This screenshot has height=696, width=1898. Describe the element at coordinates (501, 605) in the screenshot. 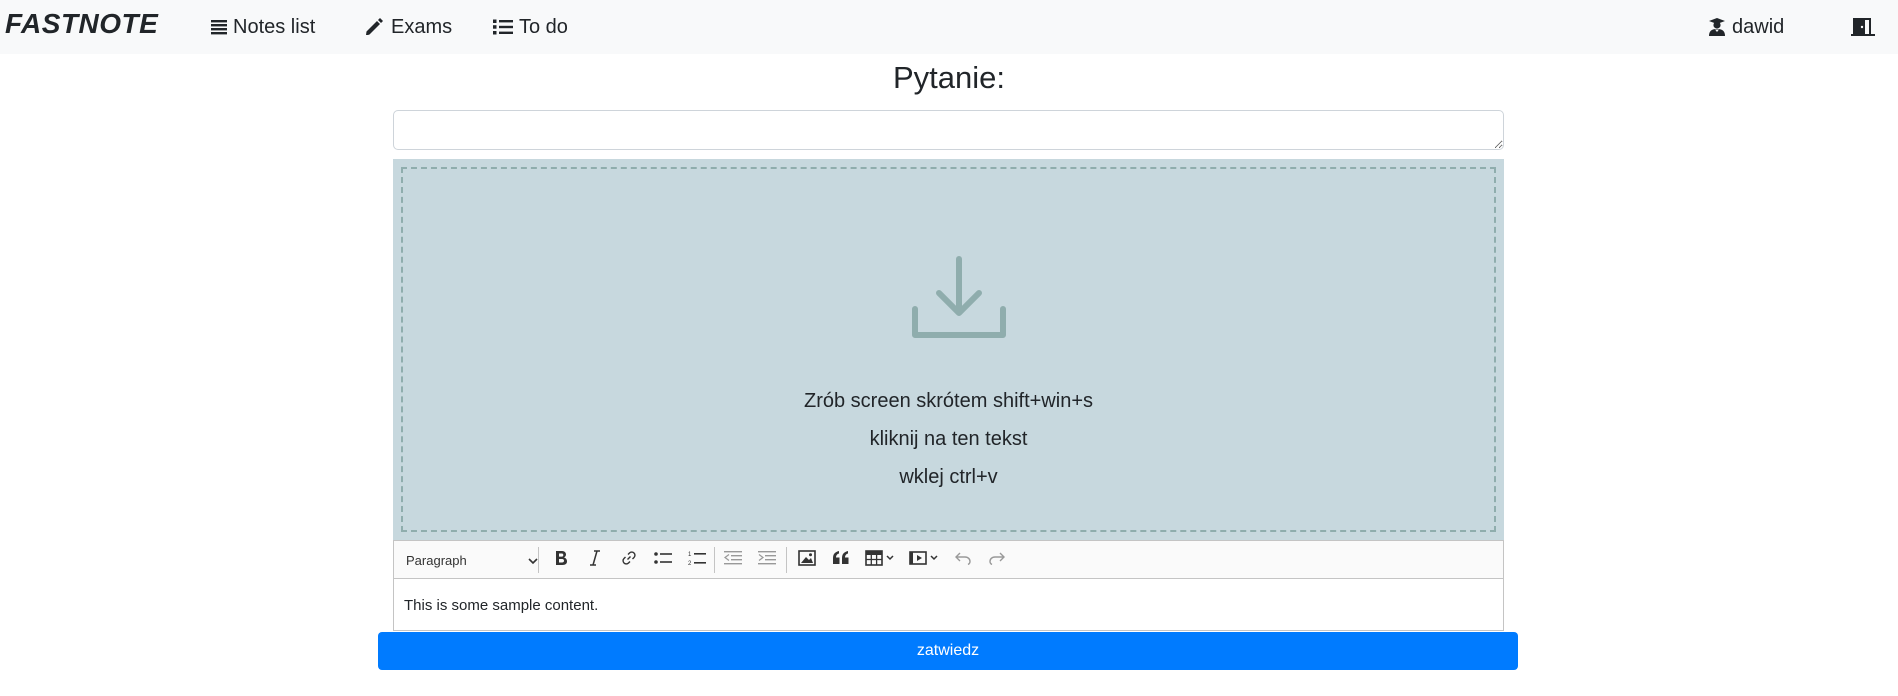

I see `editor-content: This is some sample content.` at that location.